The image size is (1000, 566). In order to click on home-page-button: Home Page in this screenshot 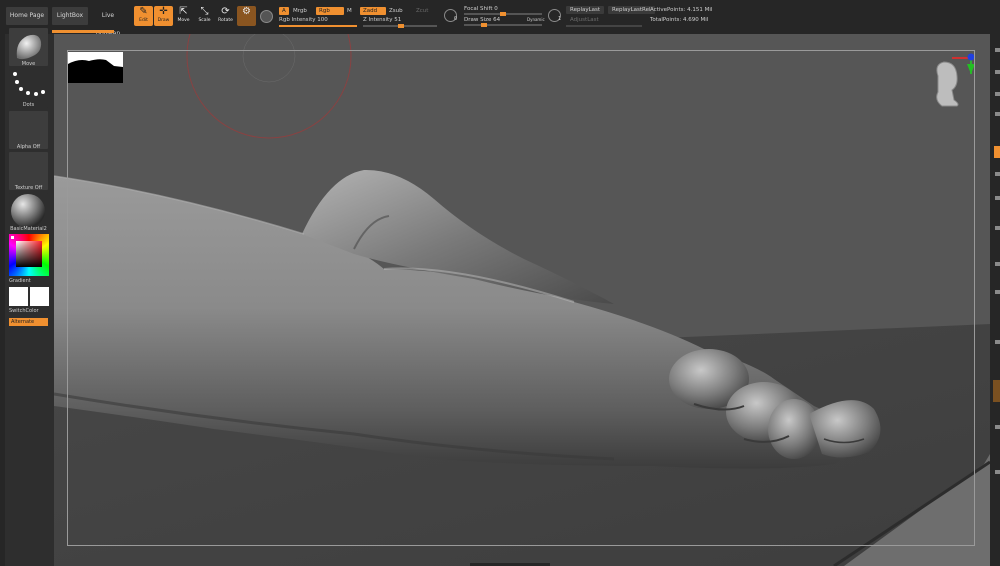, I will do `click(27, 16)`.